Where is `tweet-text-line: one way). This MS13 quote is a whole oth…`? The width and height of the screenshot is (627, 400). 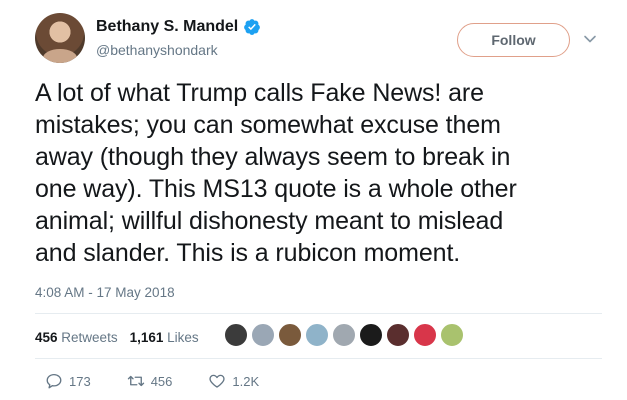
tweet-text-line: one way). This MS13 quote is a whole oth… is located at coordinates (276, 189).